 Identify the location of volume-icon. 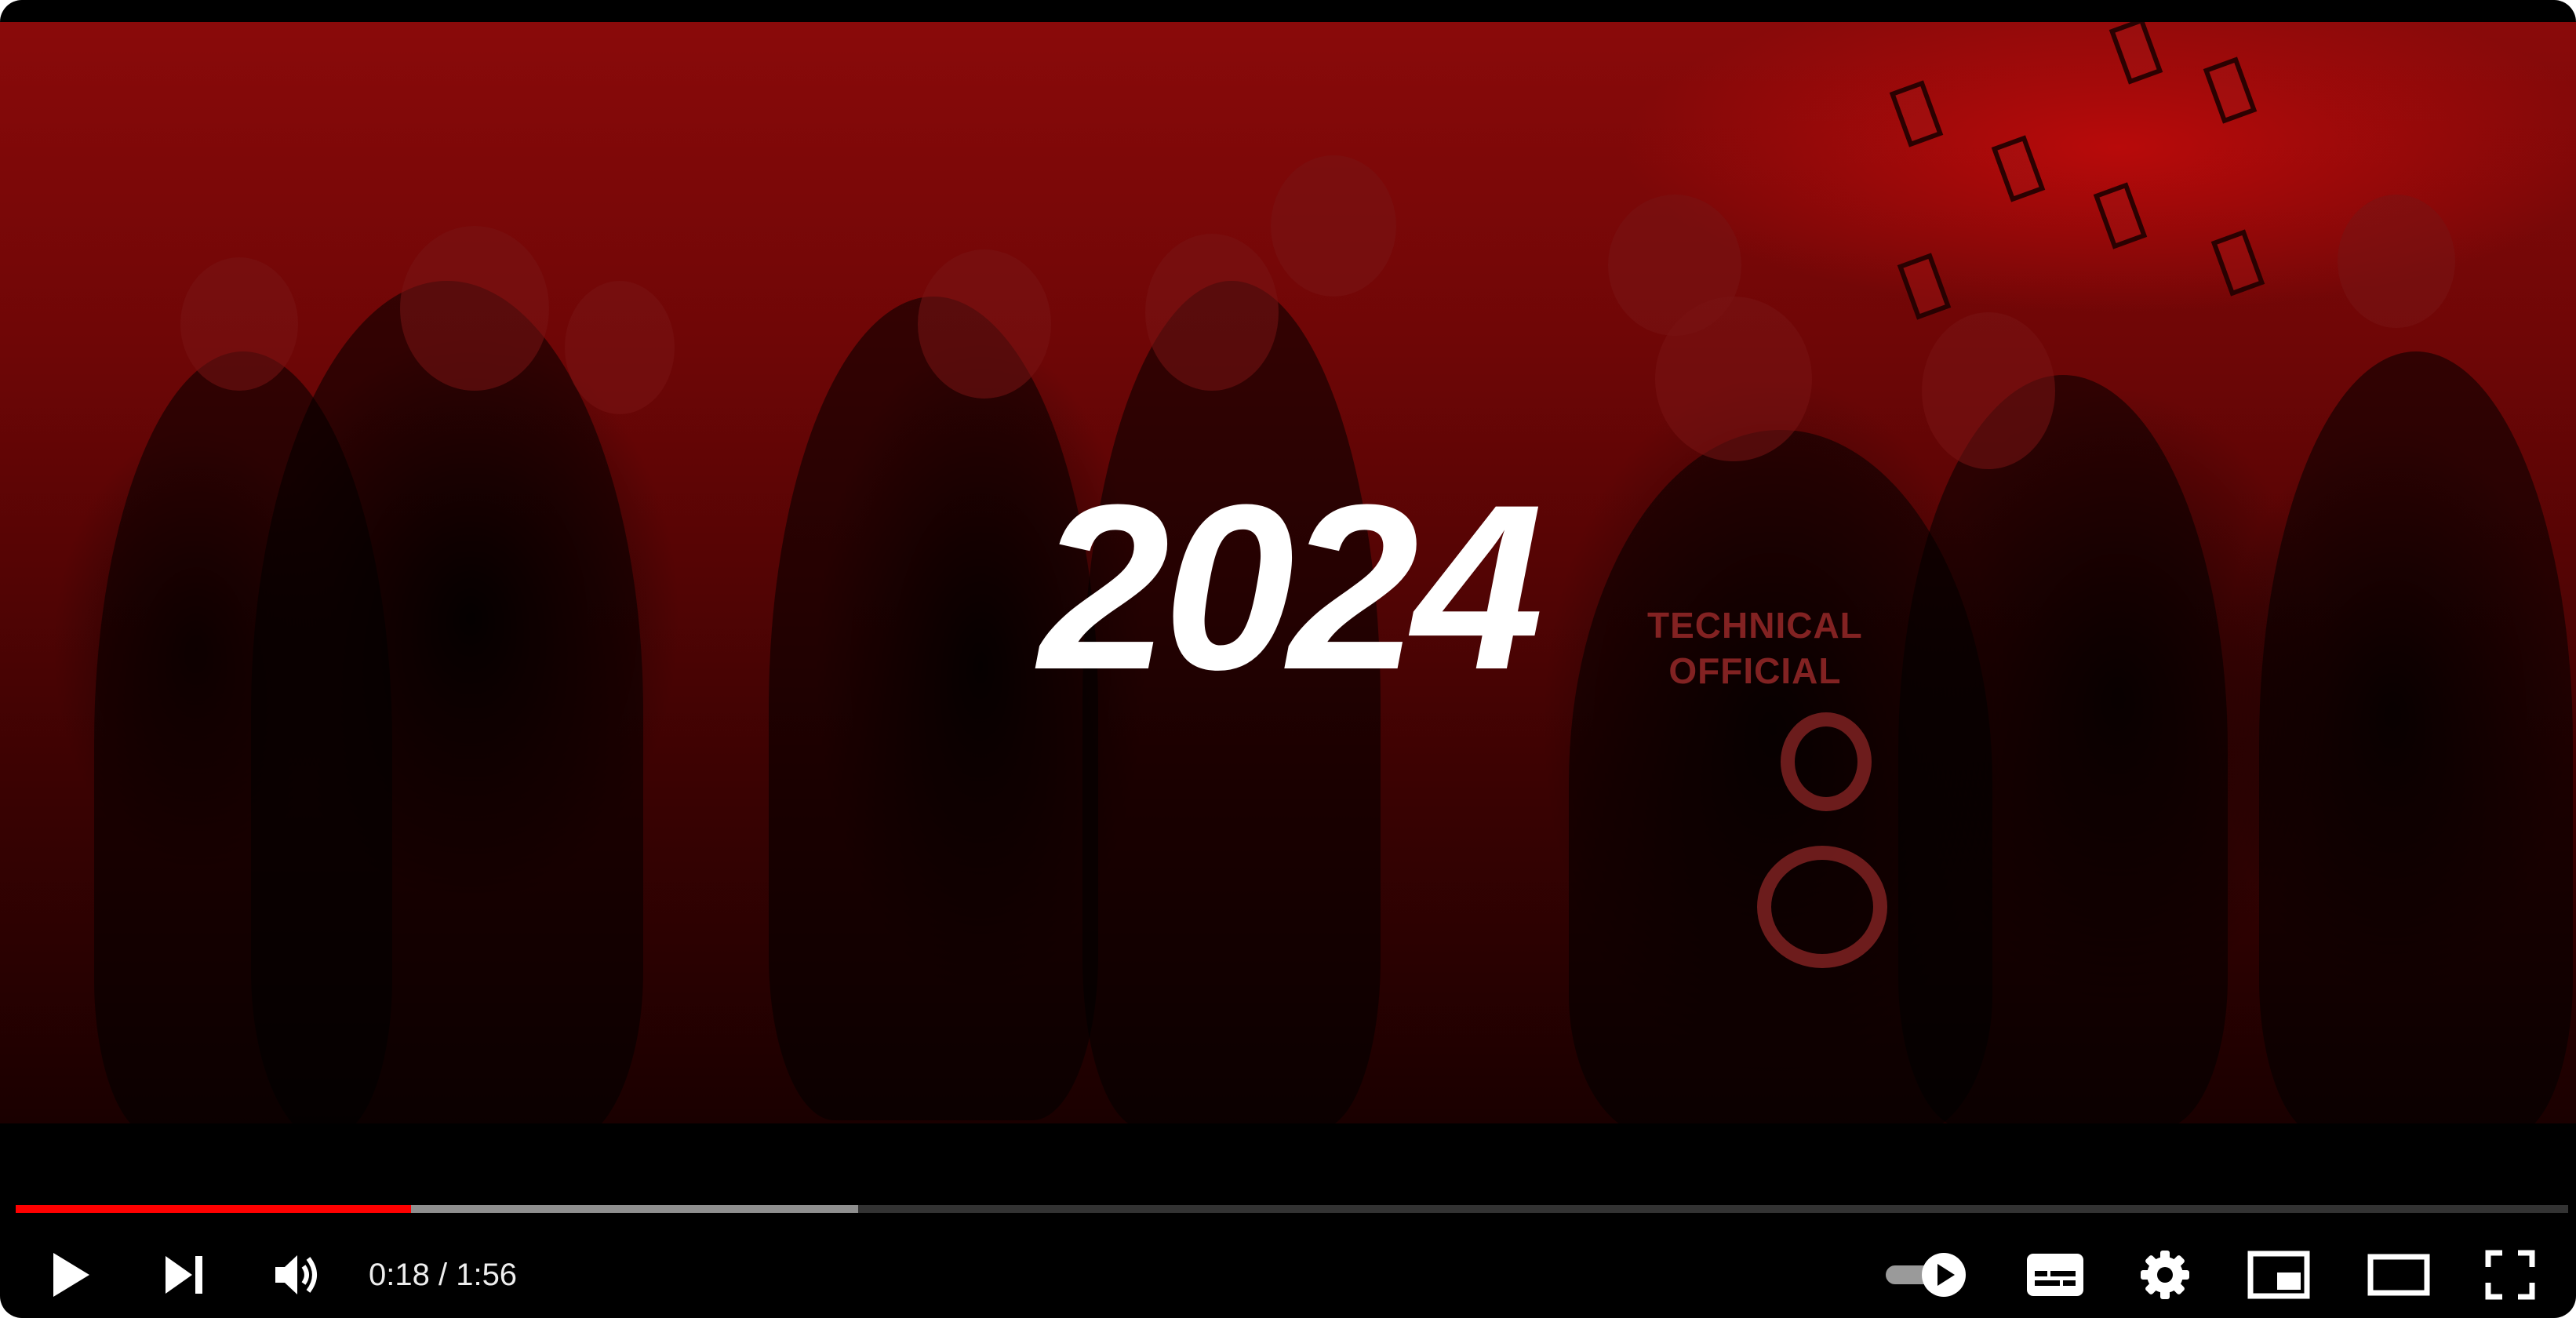
(298, 1275).